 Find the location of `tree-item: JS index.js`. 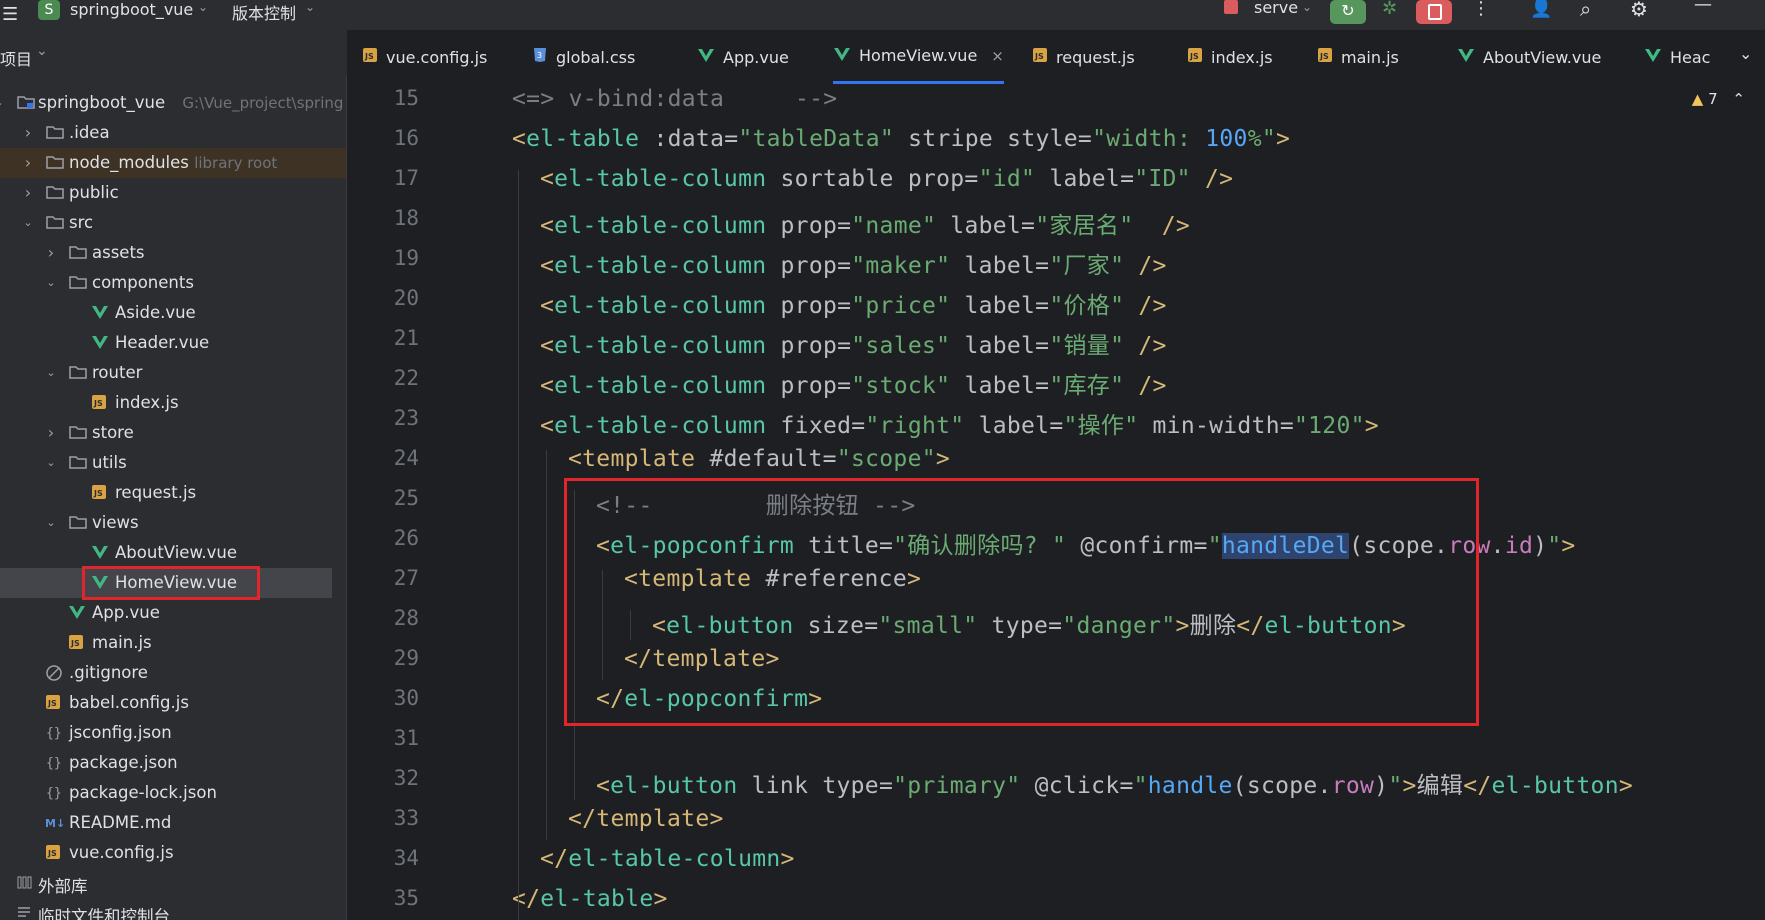

tree-item: JS index.js is located at coordinates (173, 403).